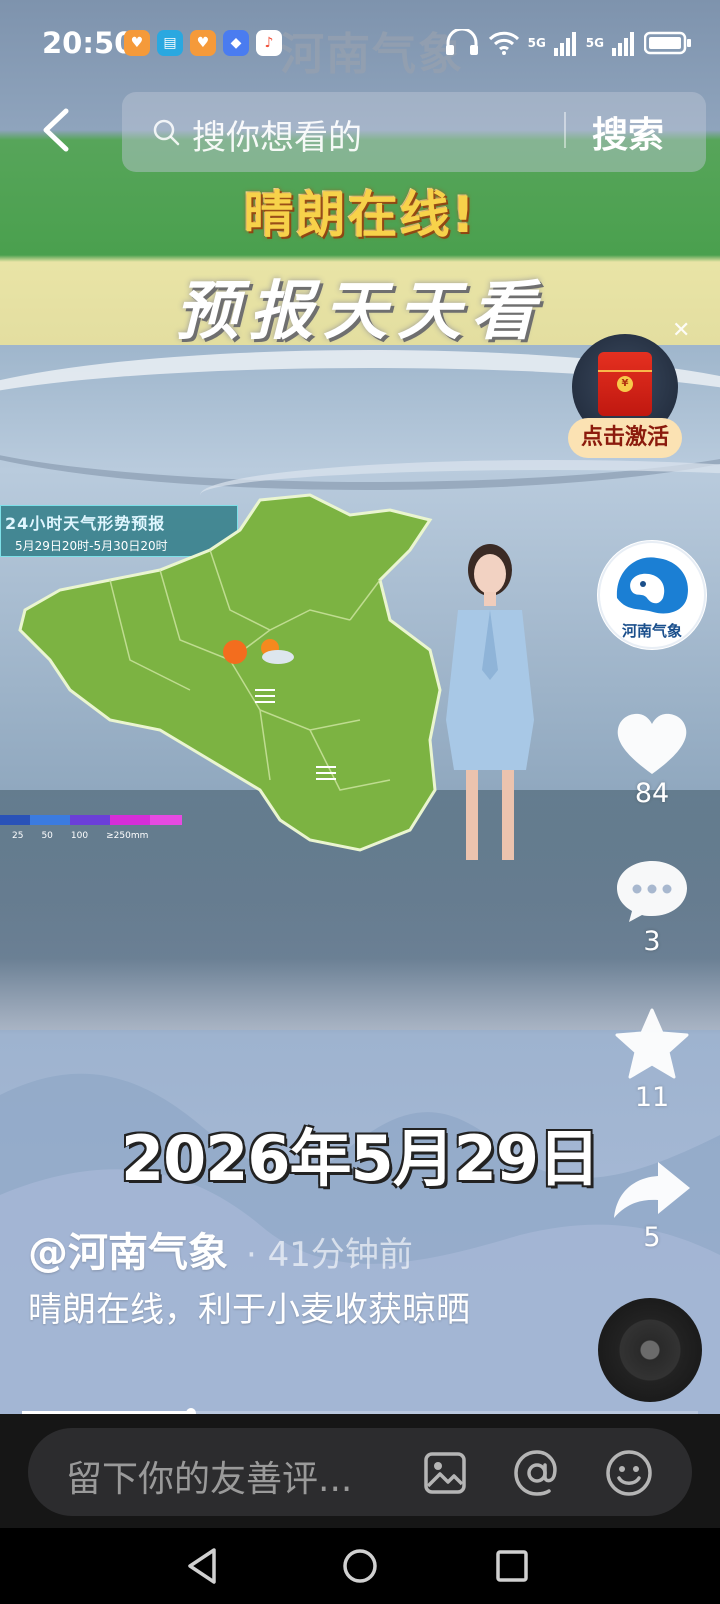 Image resolution: width=720 pixels, height=1604 pixels. Describe the element at coordinates (652, 1237) in the screenshot. I see `share-count: 5` at that location.